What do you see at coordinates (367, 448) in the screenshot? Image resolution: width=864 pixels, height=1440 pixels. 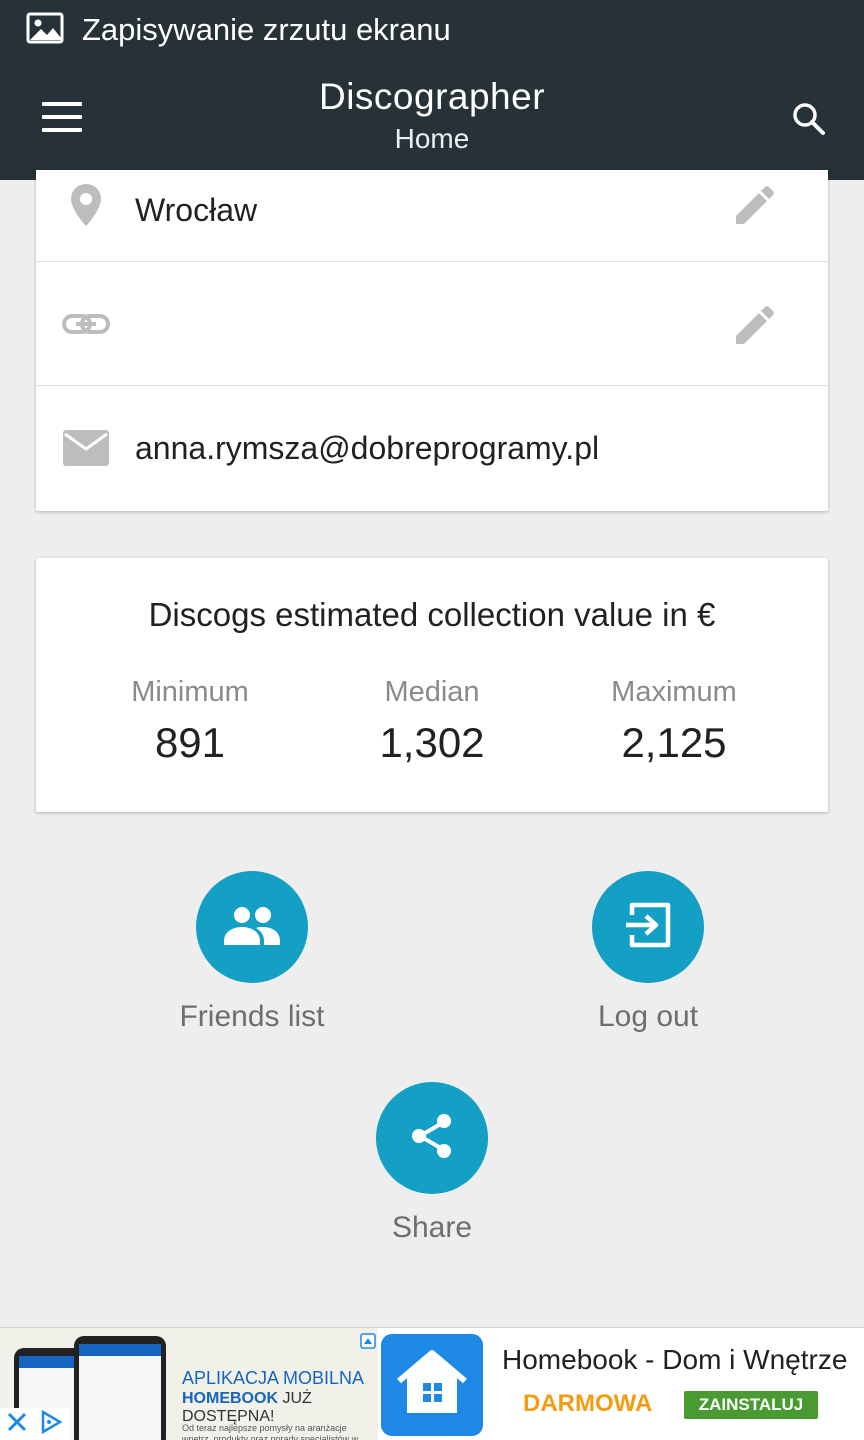 I see `email-text: anna.rymsza@dobreprogramy.pl` at bounding box center [367, 448].